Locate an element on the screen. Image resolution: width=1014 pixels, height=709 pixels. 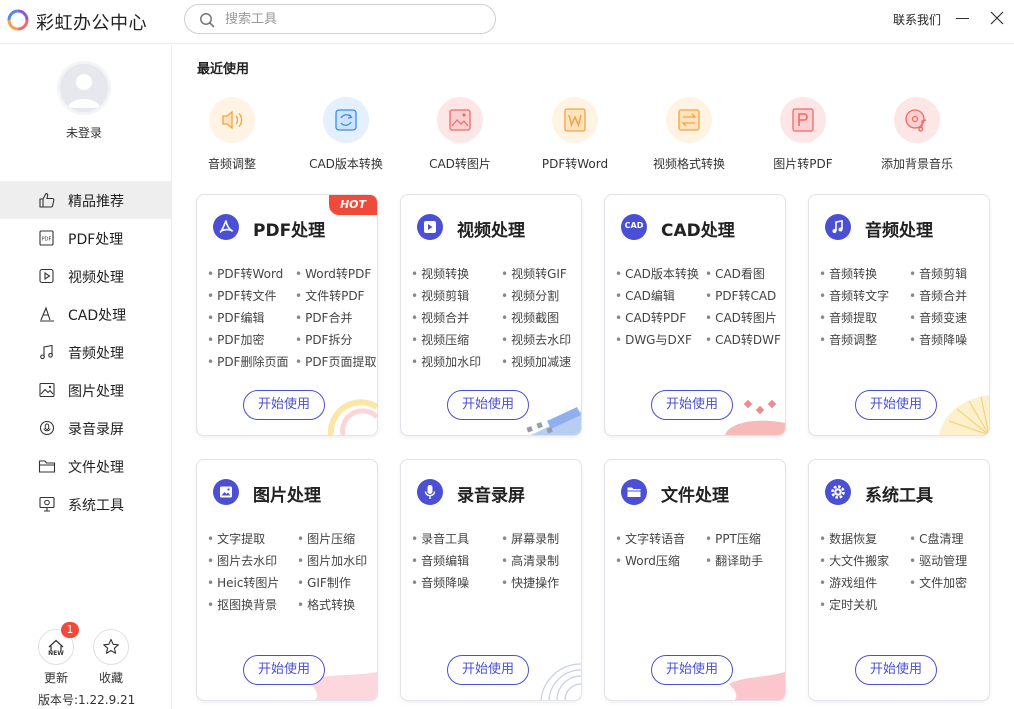
login-status: 未登录 is located at coordinates (84, 132).